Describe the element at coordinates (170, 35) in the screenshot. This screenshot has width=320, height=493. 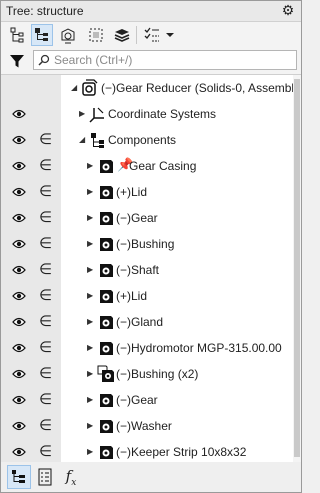
I see `dropdown-arrow-icon` at that location.